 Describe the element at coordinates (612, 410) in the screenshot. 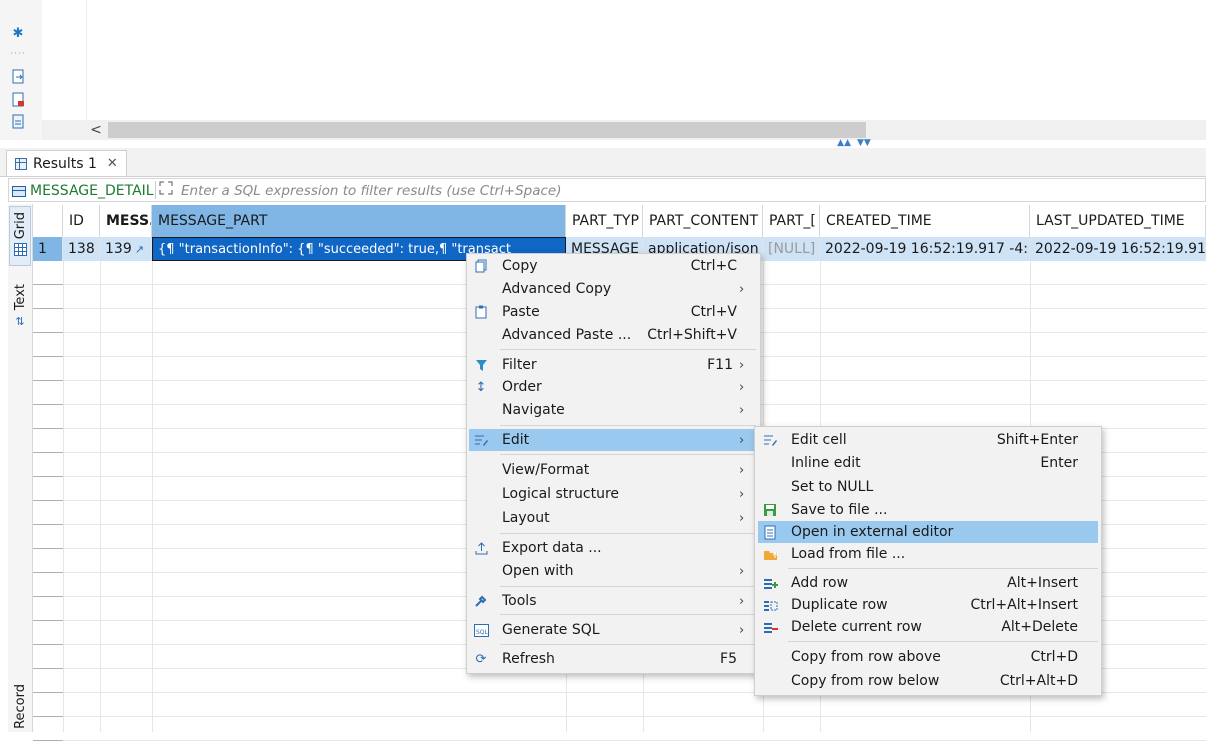

I see `menu-item-navigate: Navigate ›` at that location.